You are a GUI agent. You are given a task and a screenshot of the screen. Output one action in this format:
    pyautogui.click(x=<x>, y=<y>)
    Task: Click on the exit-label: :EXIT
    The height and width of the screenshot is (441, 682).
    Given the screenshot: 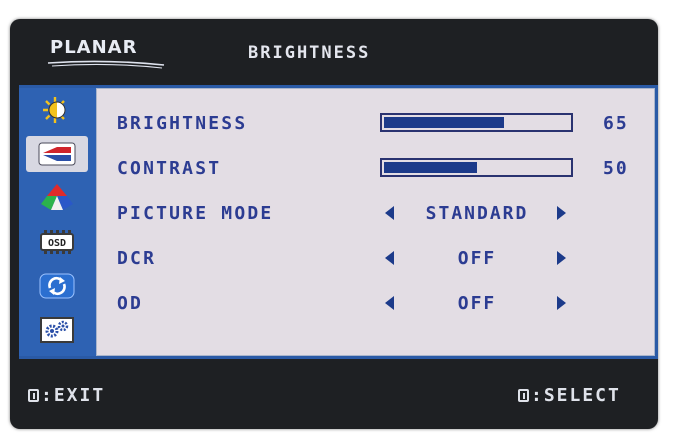 What is the action you would take?
    pyautogui.click(x=73, y=395)
    